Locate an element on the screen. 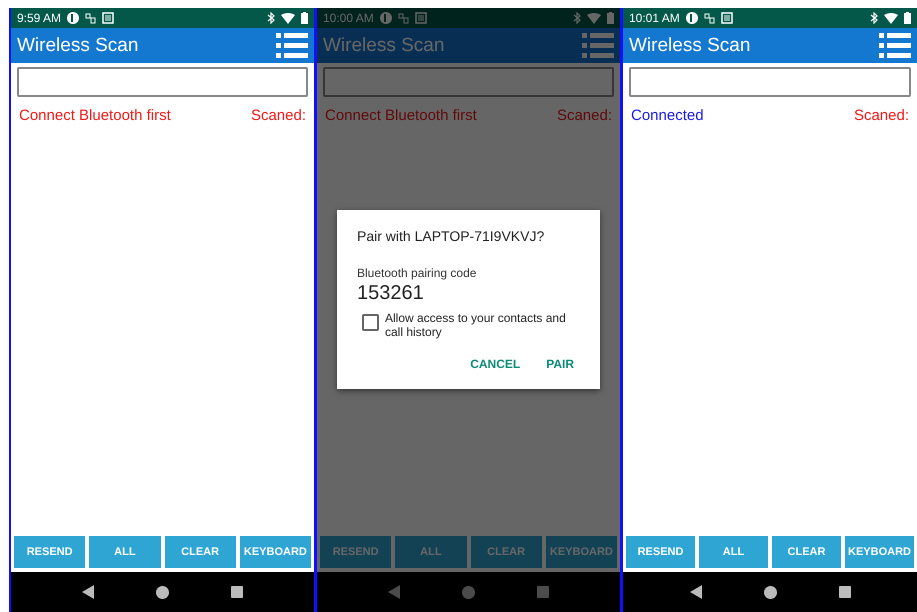 Image resolution: width=917 pixels, height=612 pixels. dialog-button: PAIR is located at coordinates (560, 364).